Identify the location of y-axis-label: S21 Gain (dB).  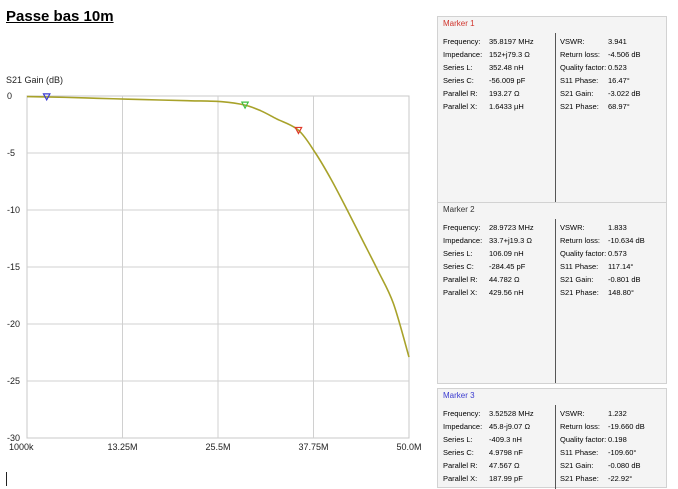
(34, 80).